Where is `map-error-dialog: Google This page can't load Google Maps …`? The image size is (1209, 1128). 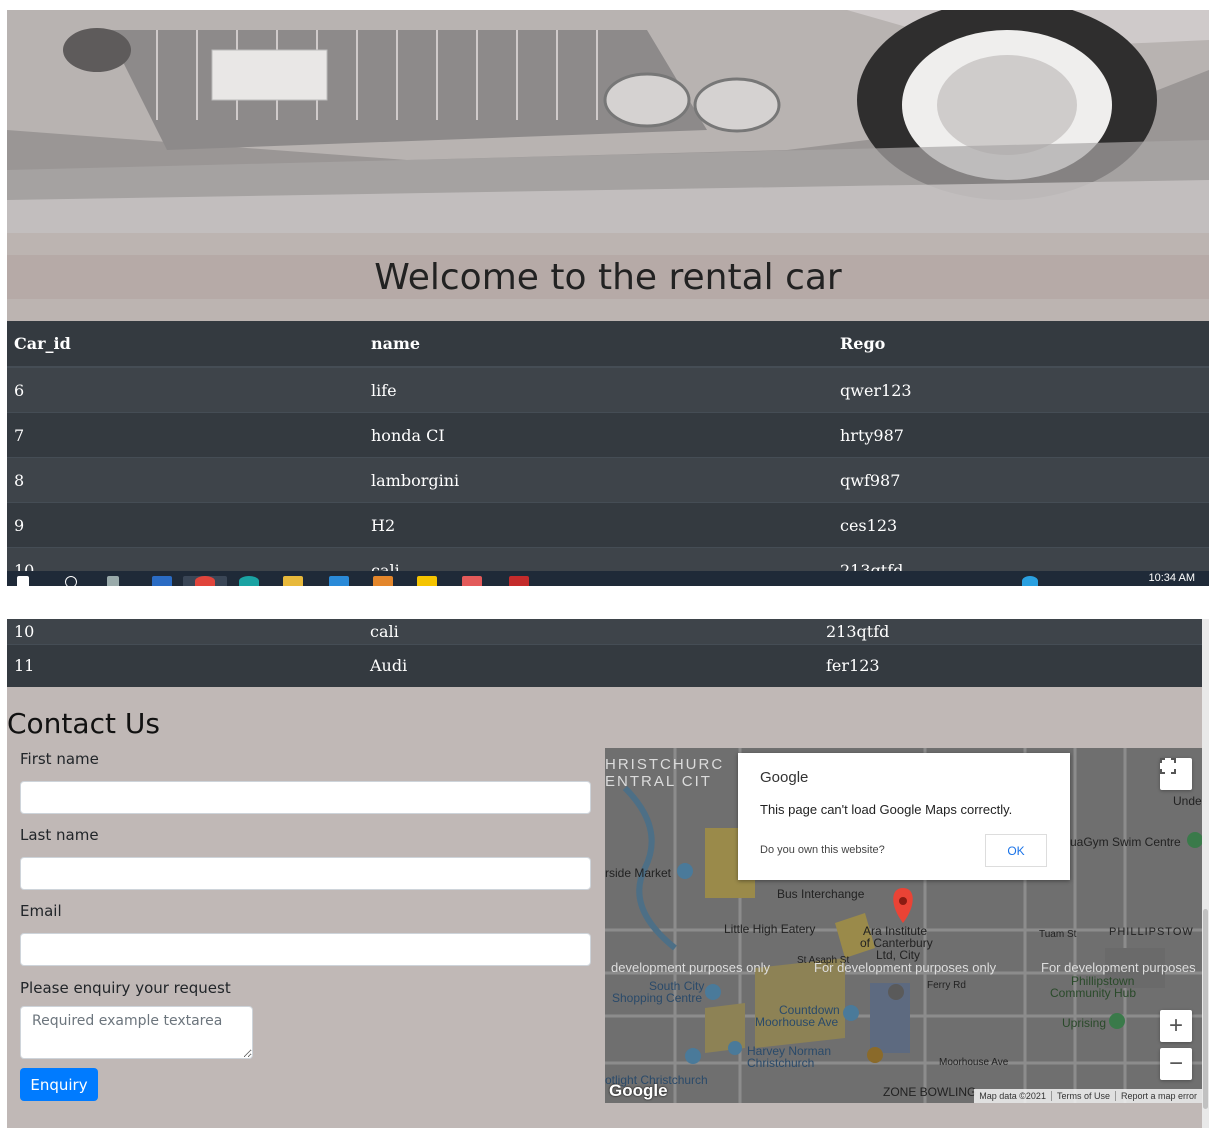
map-error-dialog: Google This page can't load Google Maps … is located at coordinates (904, 816).